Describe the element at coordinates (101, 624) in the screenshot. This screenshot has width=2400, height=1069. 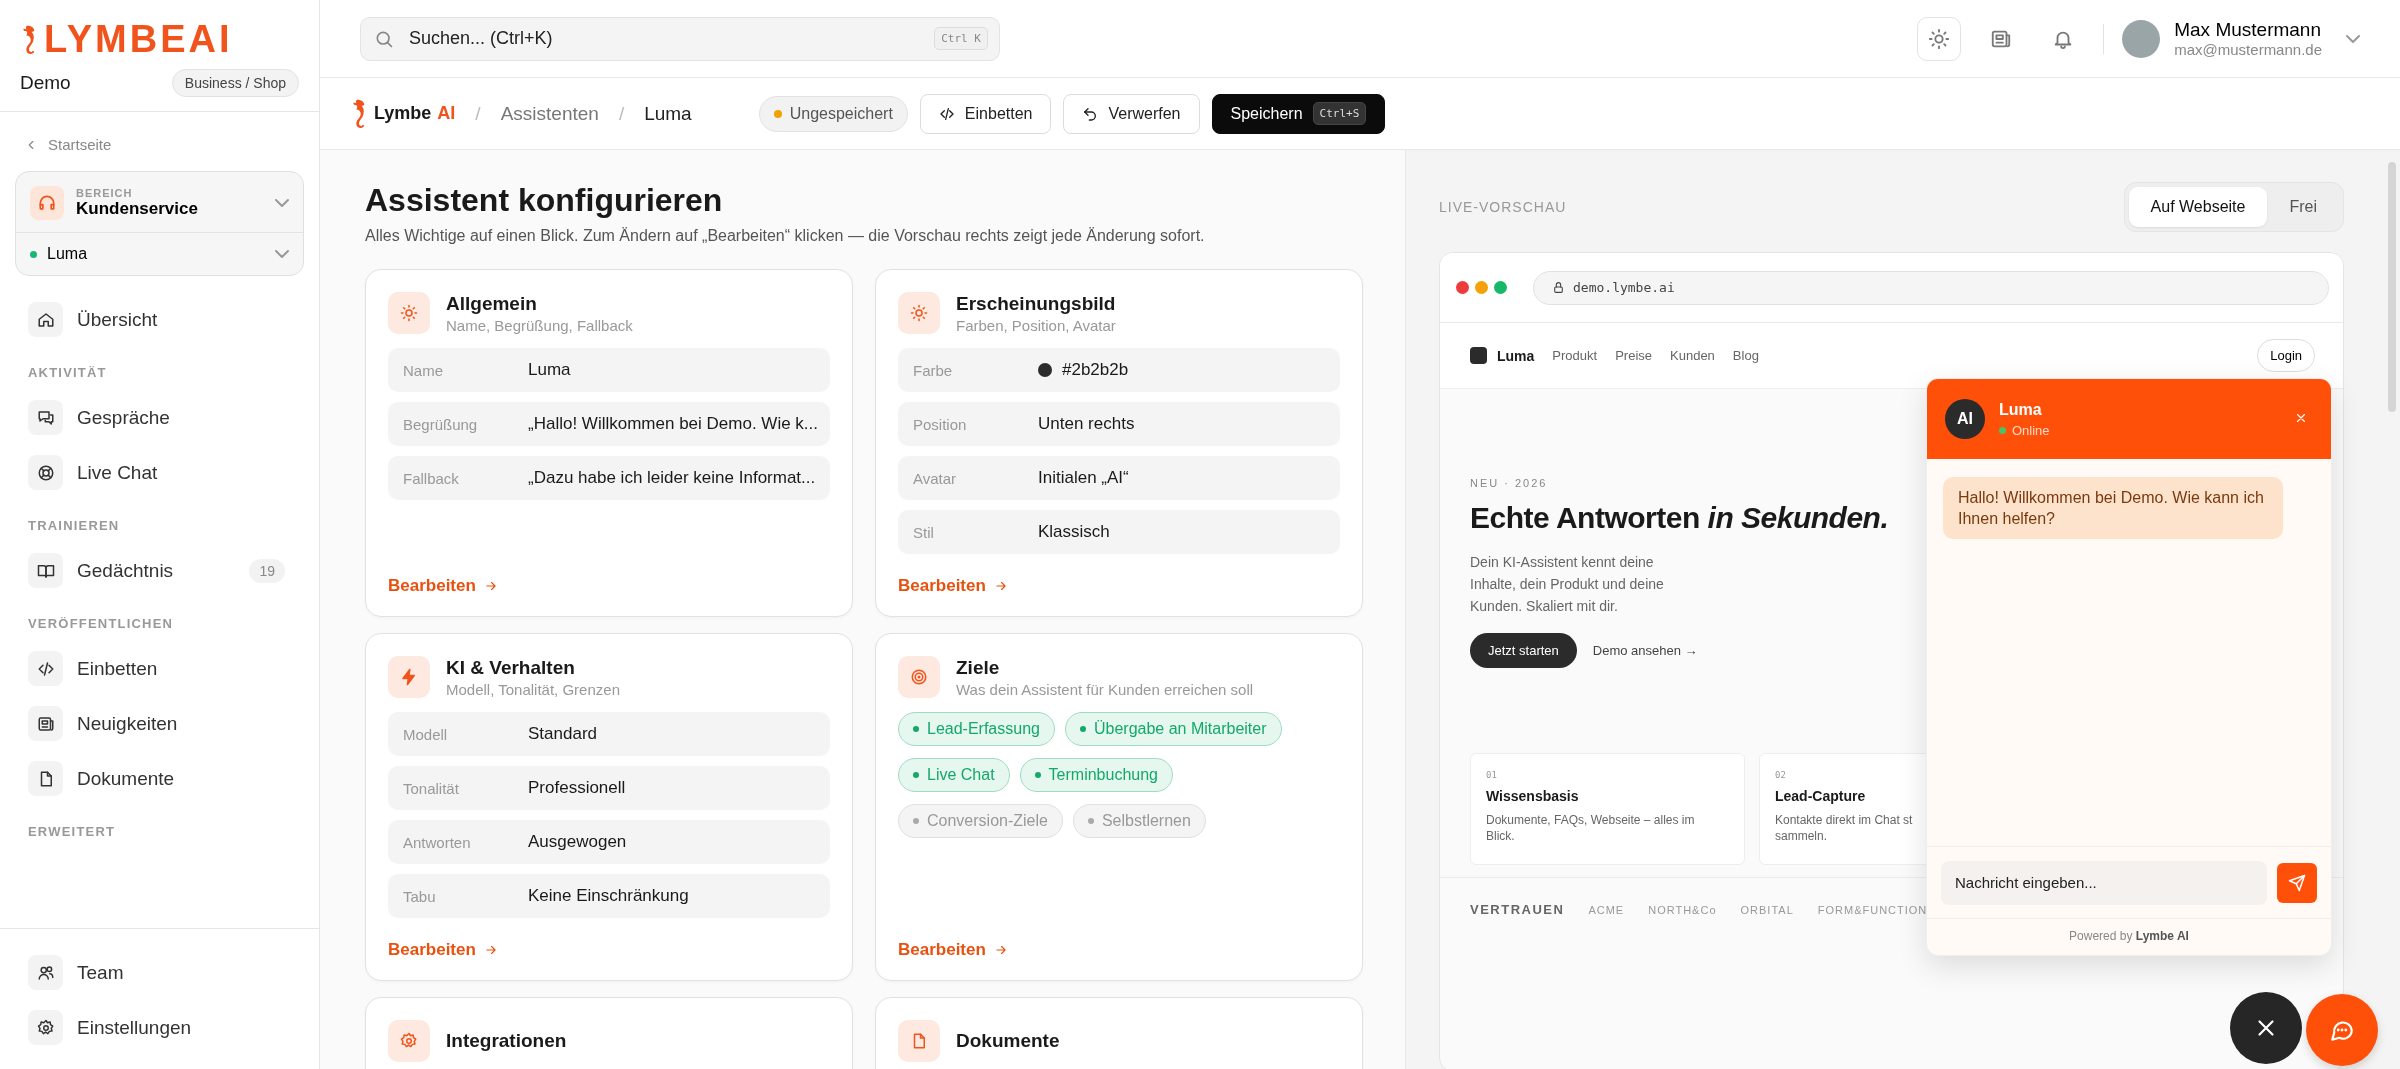
I see `section-heading: VERÖFFENTLICHEN` at that location.